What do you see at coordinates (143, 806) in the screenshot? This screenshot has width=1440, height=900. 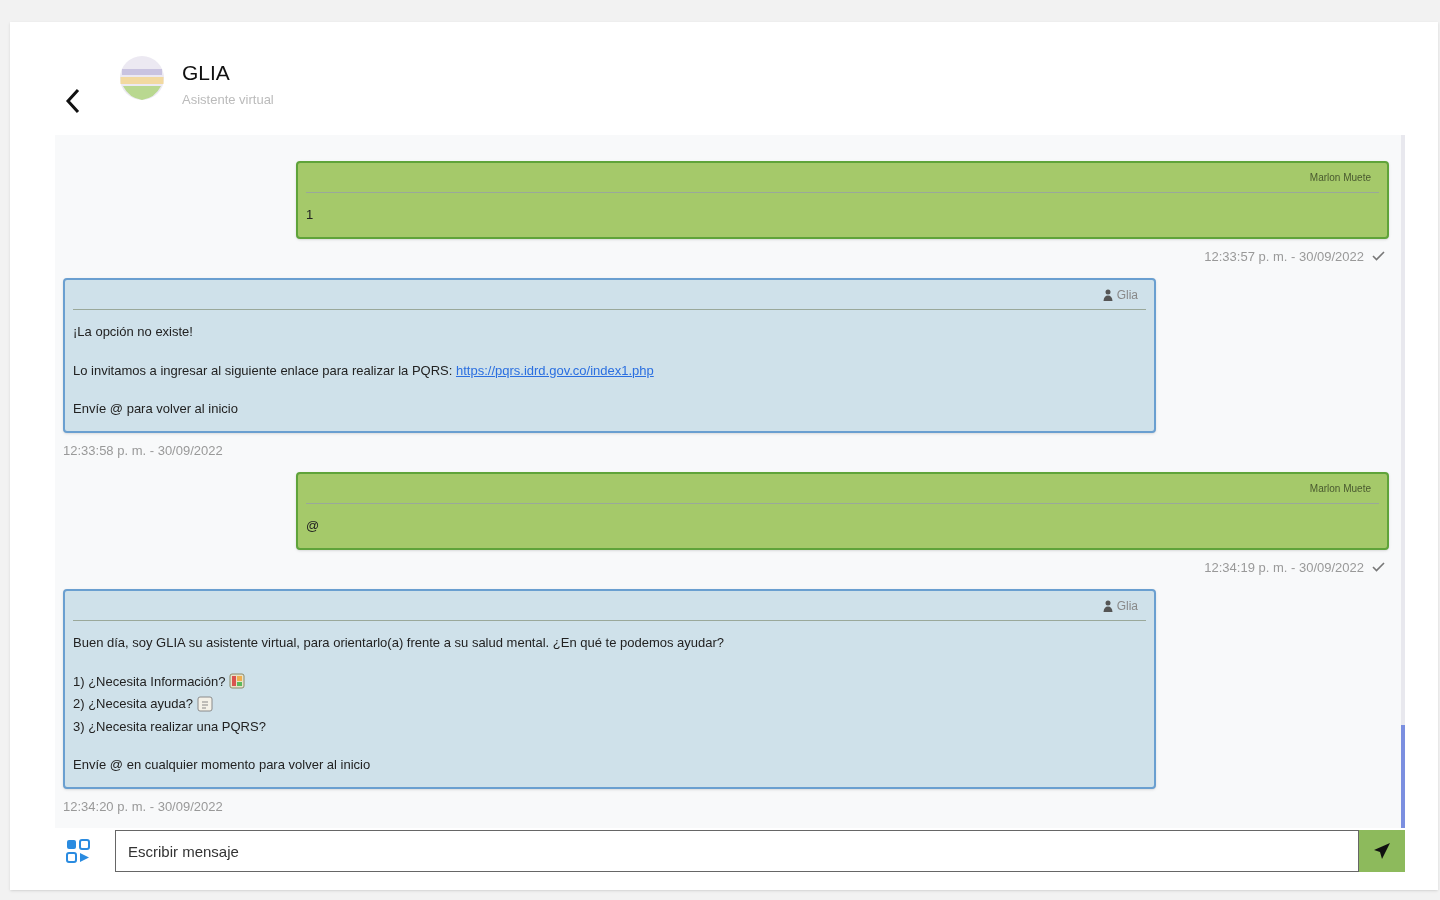 I see `message-timestamp: 12:34:20 p. m. - 30/09/2022` at bounding box center [143, 806].